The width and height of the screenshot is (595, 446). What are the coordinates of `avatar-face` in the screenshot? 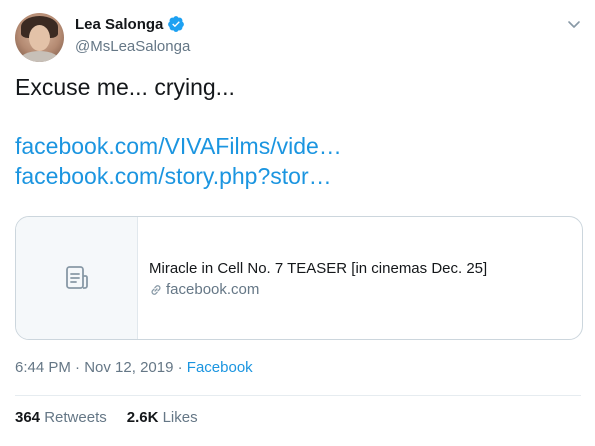 It's located at (39, 38).